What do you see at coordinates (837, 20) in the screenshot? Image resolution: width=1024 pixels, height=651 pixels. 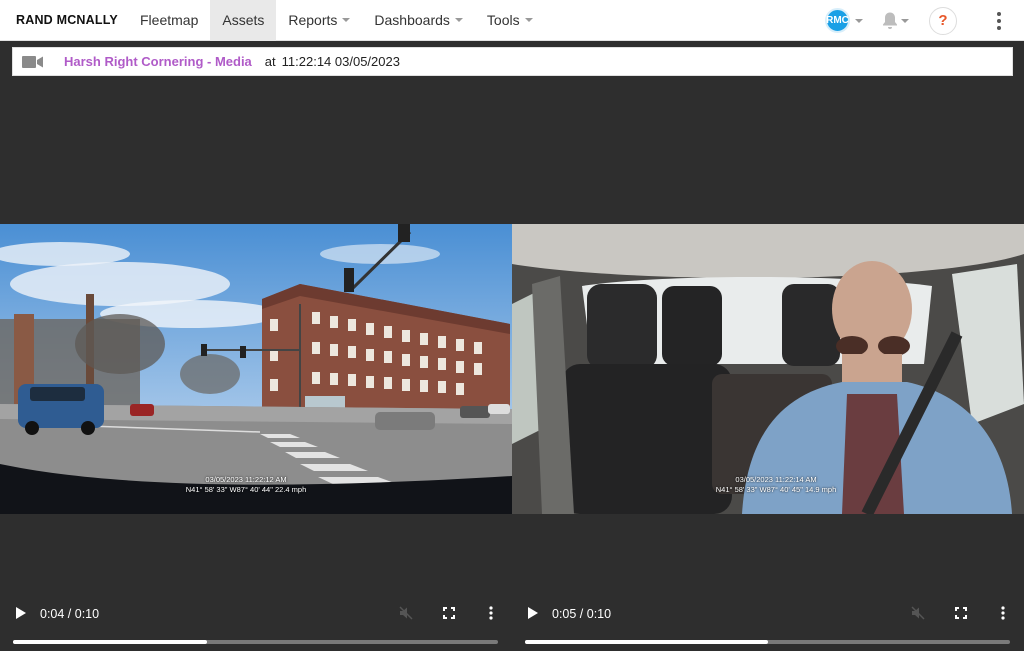 I see `avatar: RMC` at bounding box center [837, 20].